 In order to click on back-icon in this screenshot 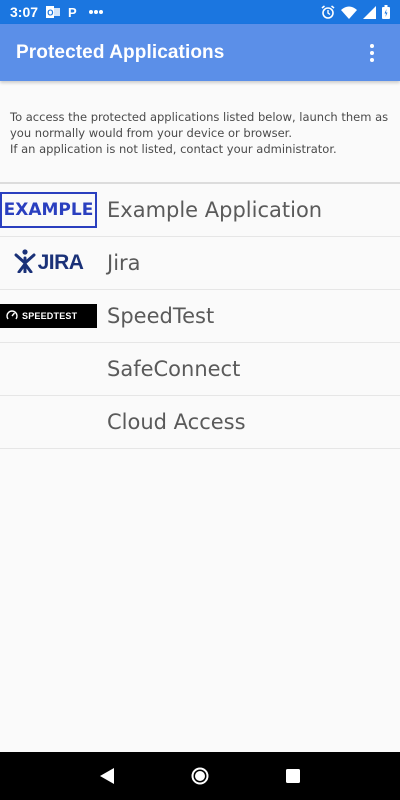, I will do `click(107, 776)`.